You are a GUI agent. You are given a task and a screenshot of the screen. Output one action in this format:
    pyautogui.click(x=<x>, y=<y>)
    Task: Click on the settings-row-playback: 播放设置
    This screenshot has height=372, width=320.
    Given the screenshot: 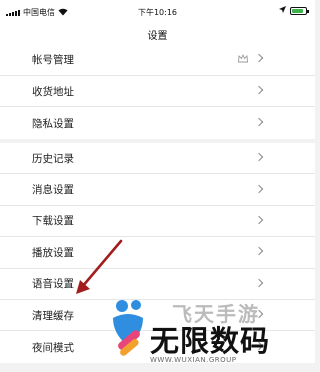 What is the action you would take?
    pyautogui.click(x=157, y=253)
    